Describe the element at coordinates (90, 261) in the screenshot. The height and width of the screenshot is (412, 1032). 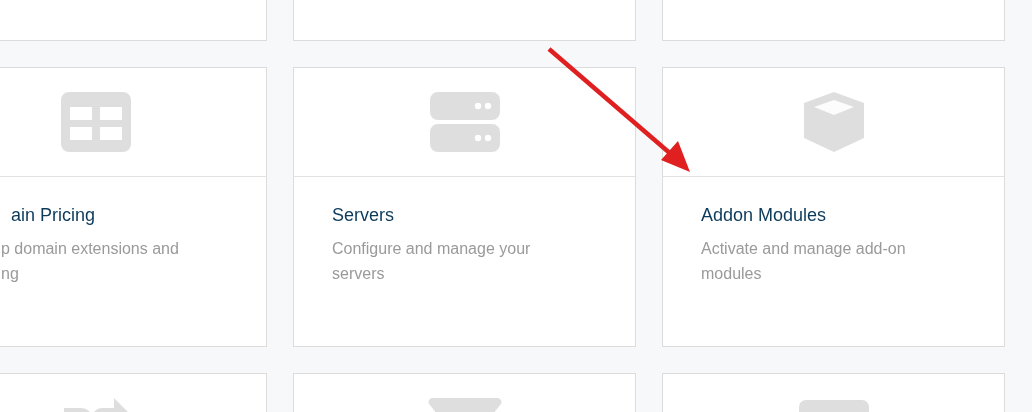
I see `card-description: p domain extensions and ng` at that location.